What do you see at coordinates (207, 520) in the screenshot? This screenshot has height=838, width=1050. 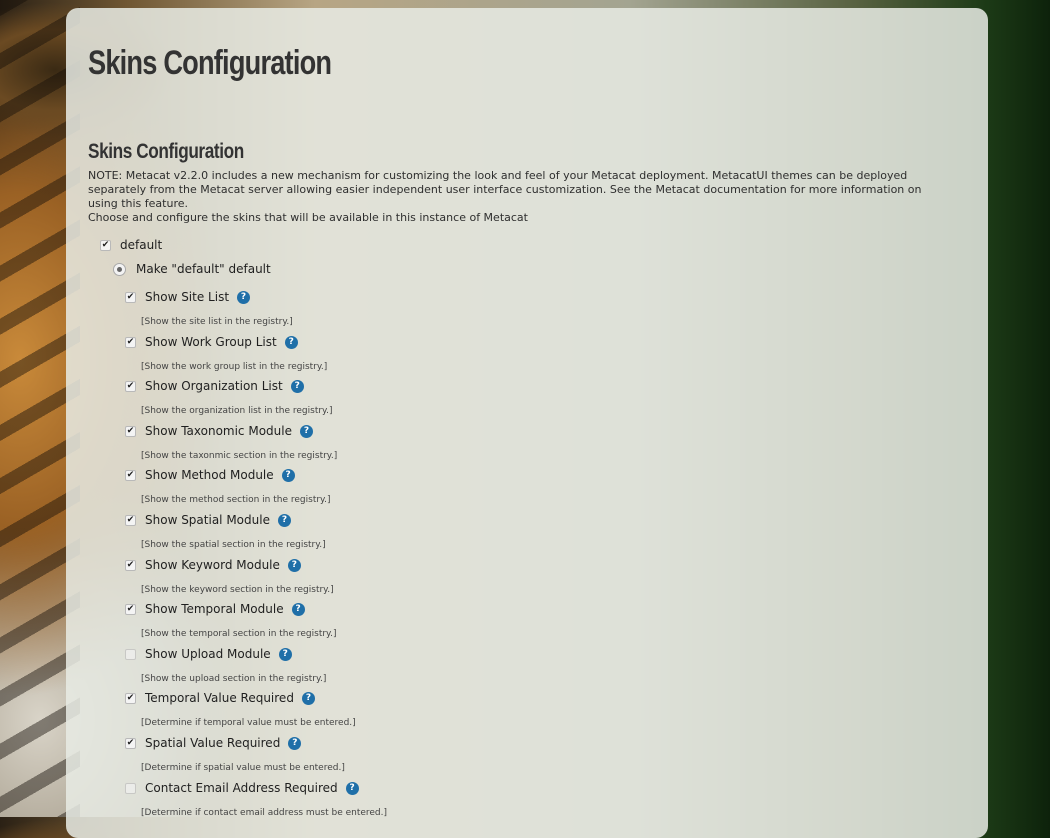 I see `option-label: Show Spatial Module` at bounding box center [207, 520].